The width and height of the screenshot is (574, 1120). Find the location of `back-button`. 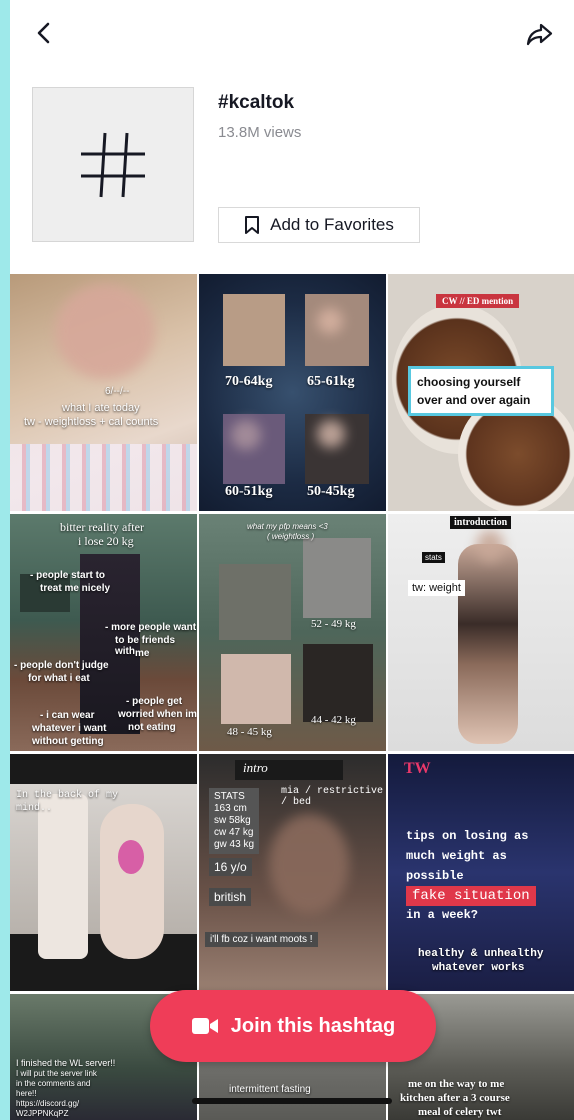

back-button is located at coordinates (45, 33).